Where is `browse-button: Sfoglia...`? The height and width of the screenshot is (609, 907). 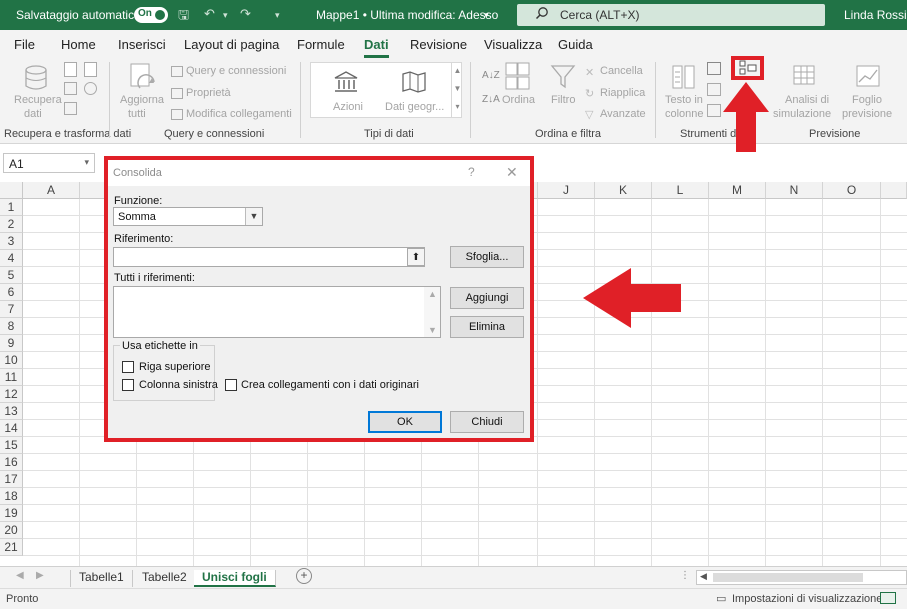 browse-button: Sfoglia... is located at coordinates (487, 257).